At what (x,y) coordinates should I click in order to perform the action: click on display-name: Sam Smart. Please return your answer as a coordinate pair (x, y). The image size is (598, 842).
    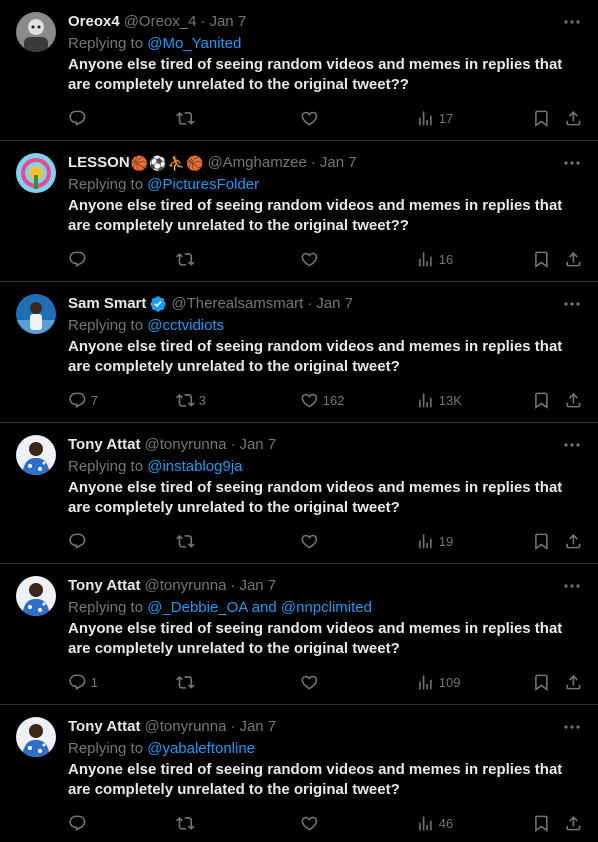
    Looking at the image, I should click on (107, 304).